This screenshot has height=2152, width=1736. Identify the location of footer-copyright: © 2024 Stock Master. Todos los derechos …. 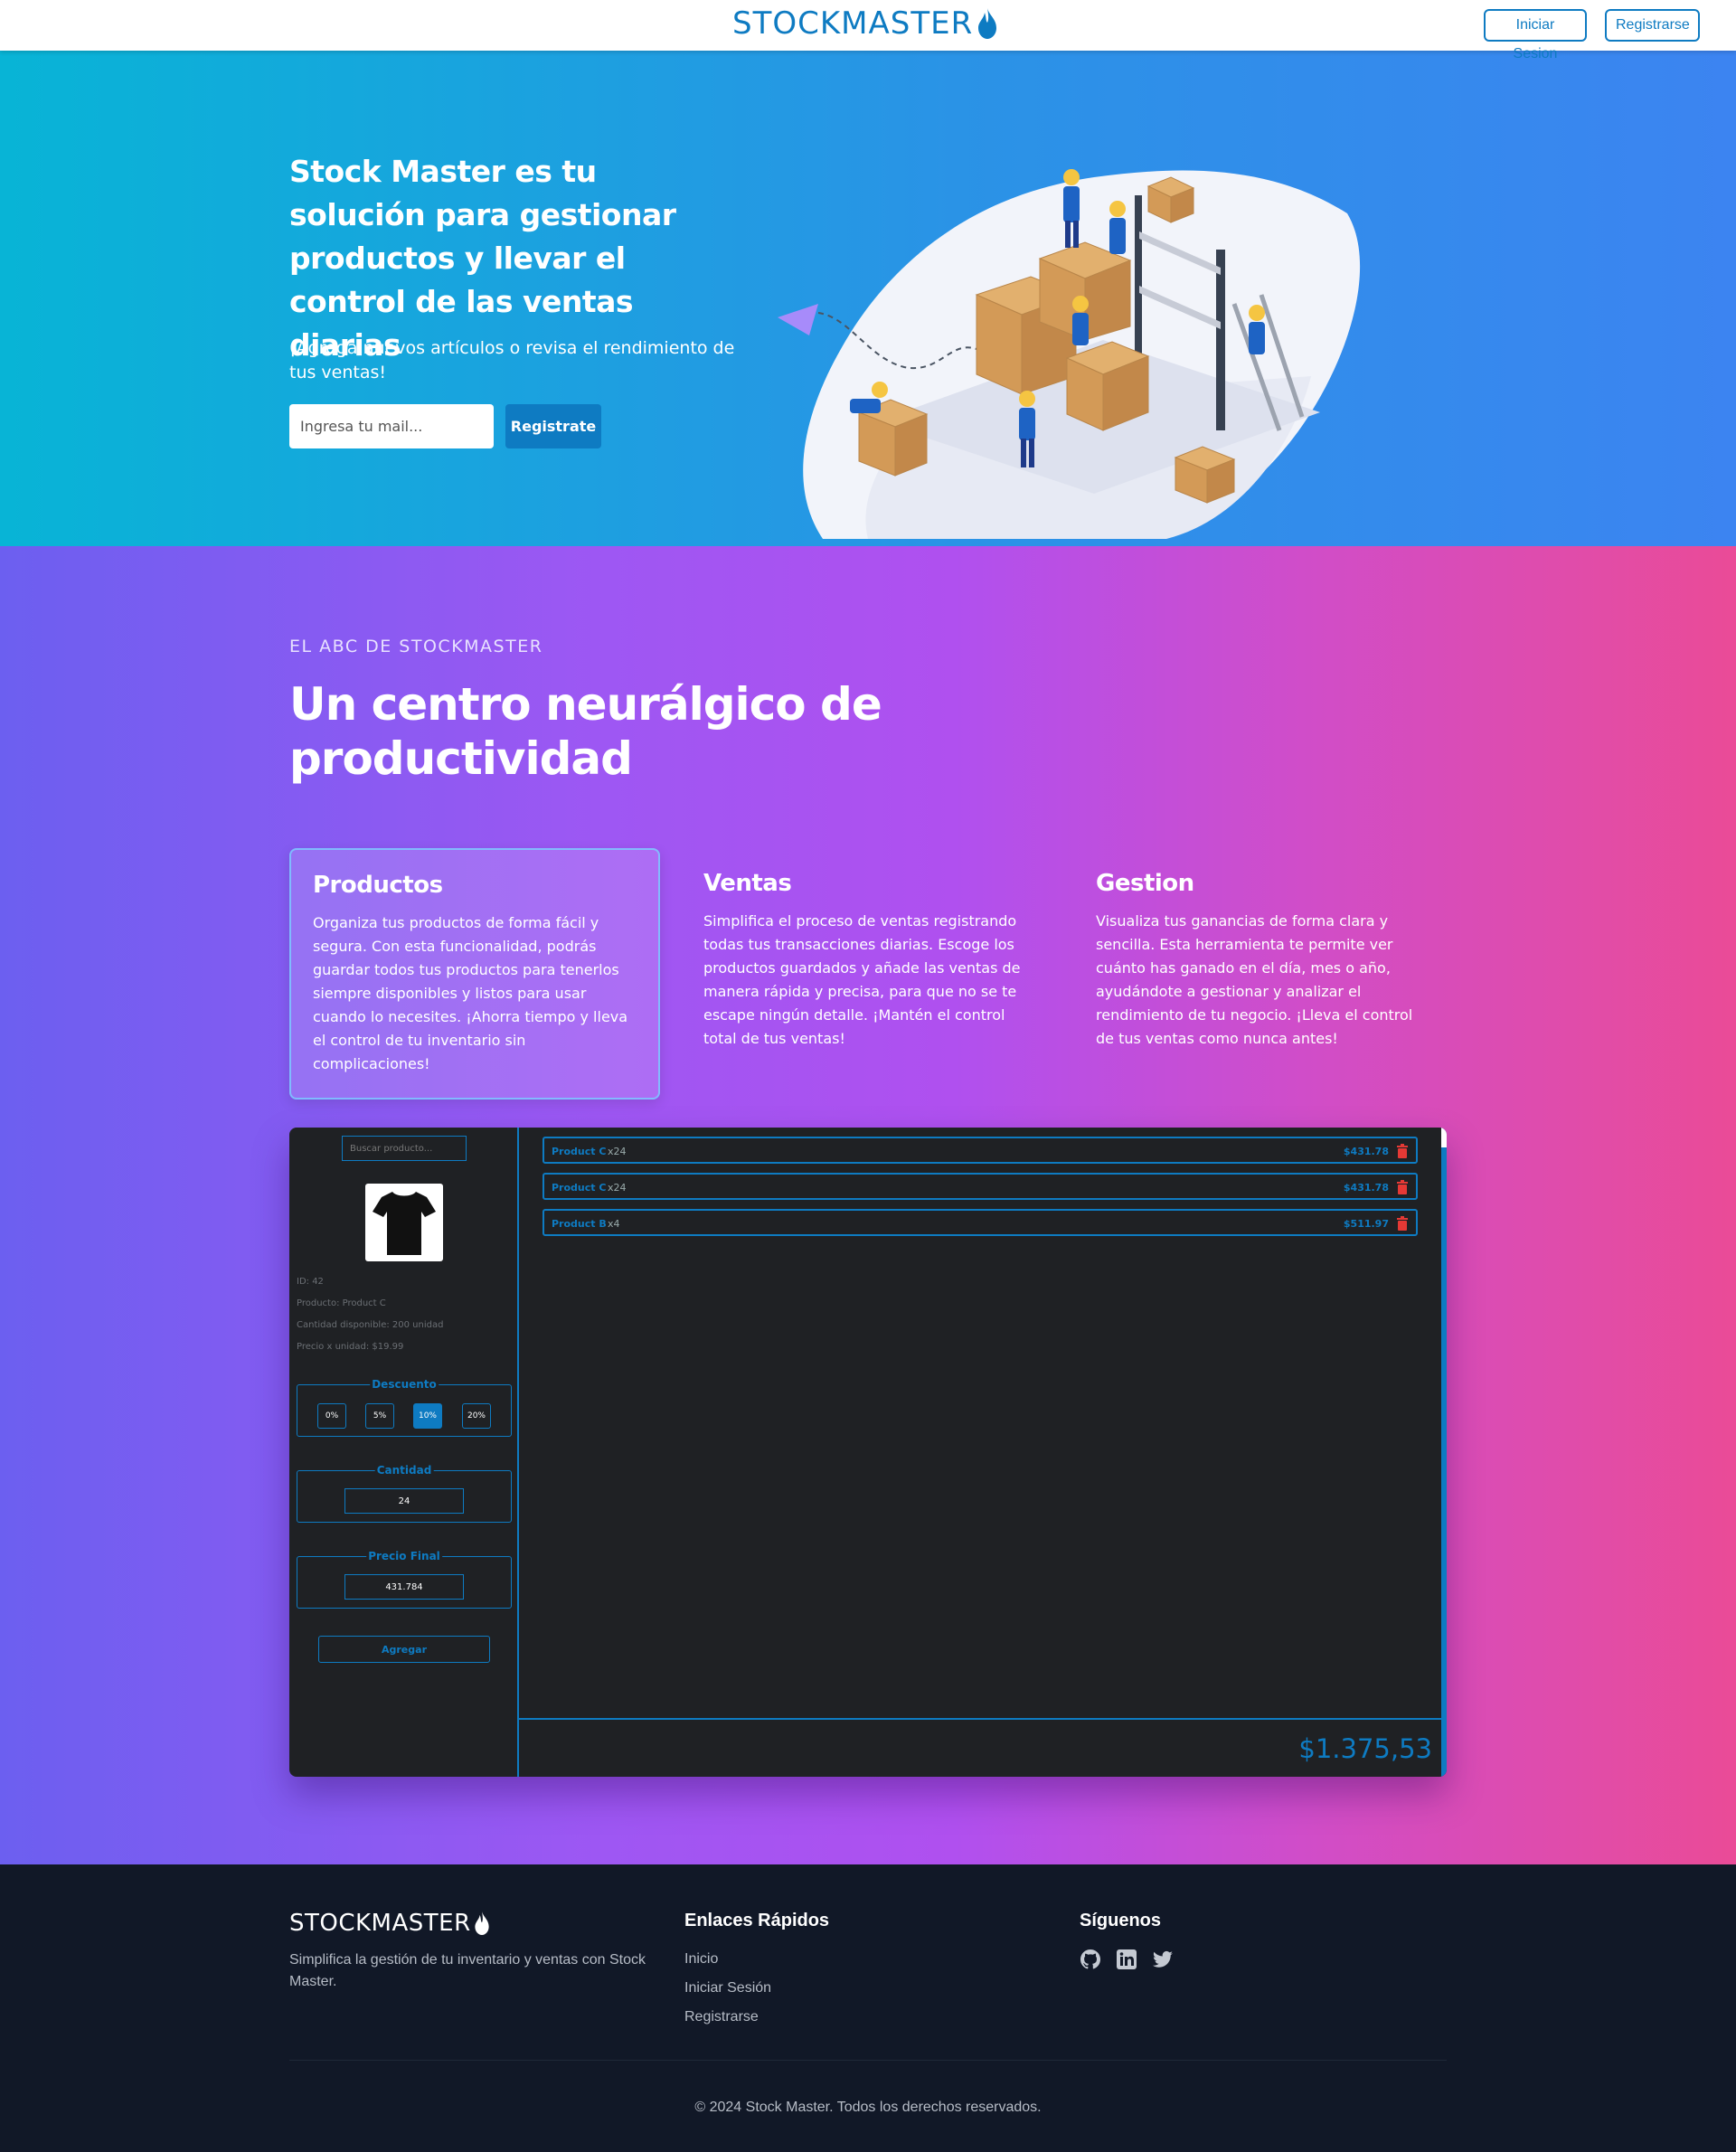
(868, 2107).